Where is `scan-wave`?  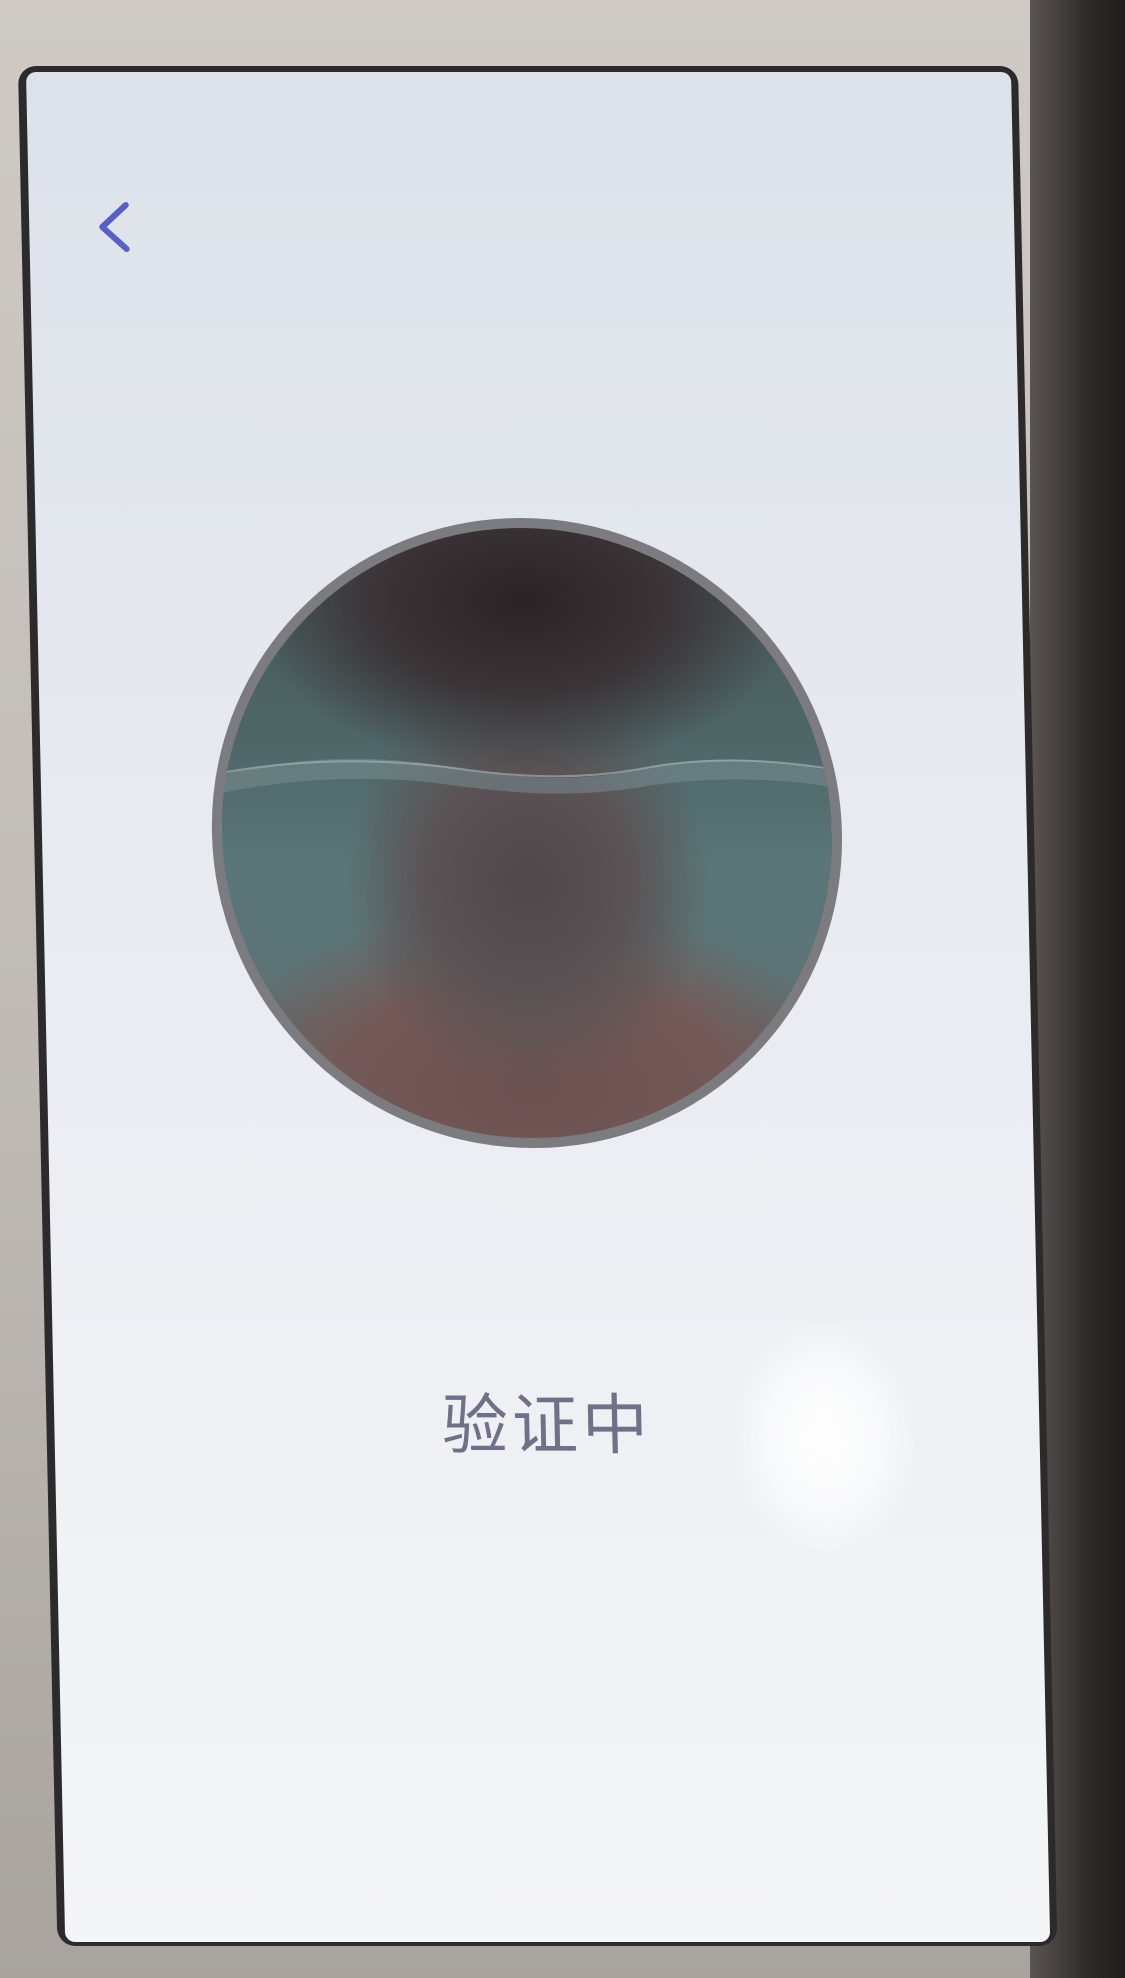
scan-wave is located at coordinates (525, 776).